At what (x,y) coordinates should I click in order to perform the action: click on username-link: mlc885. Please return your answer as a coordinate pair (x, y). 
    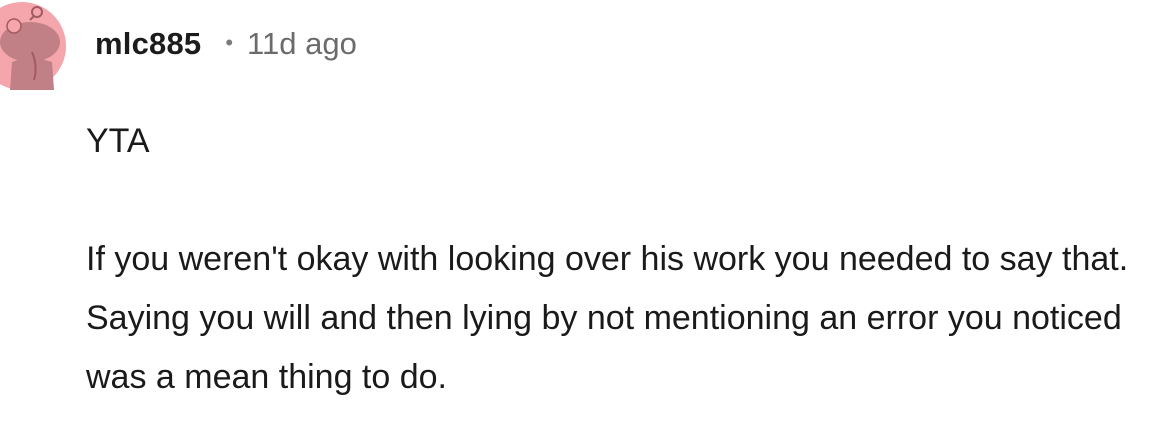
    Looking at the image, I should click on (148, 44).